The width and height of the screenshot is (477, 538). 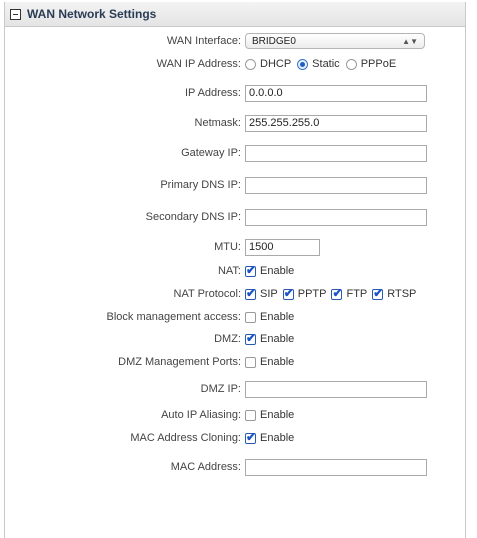 I want to click on dmz-checkbox, so click(x=250, y=339).